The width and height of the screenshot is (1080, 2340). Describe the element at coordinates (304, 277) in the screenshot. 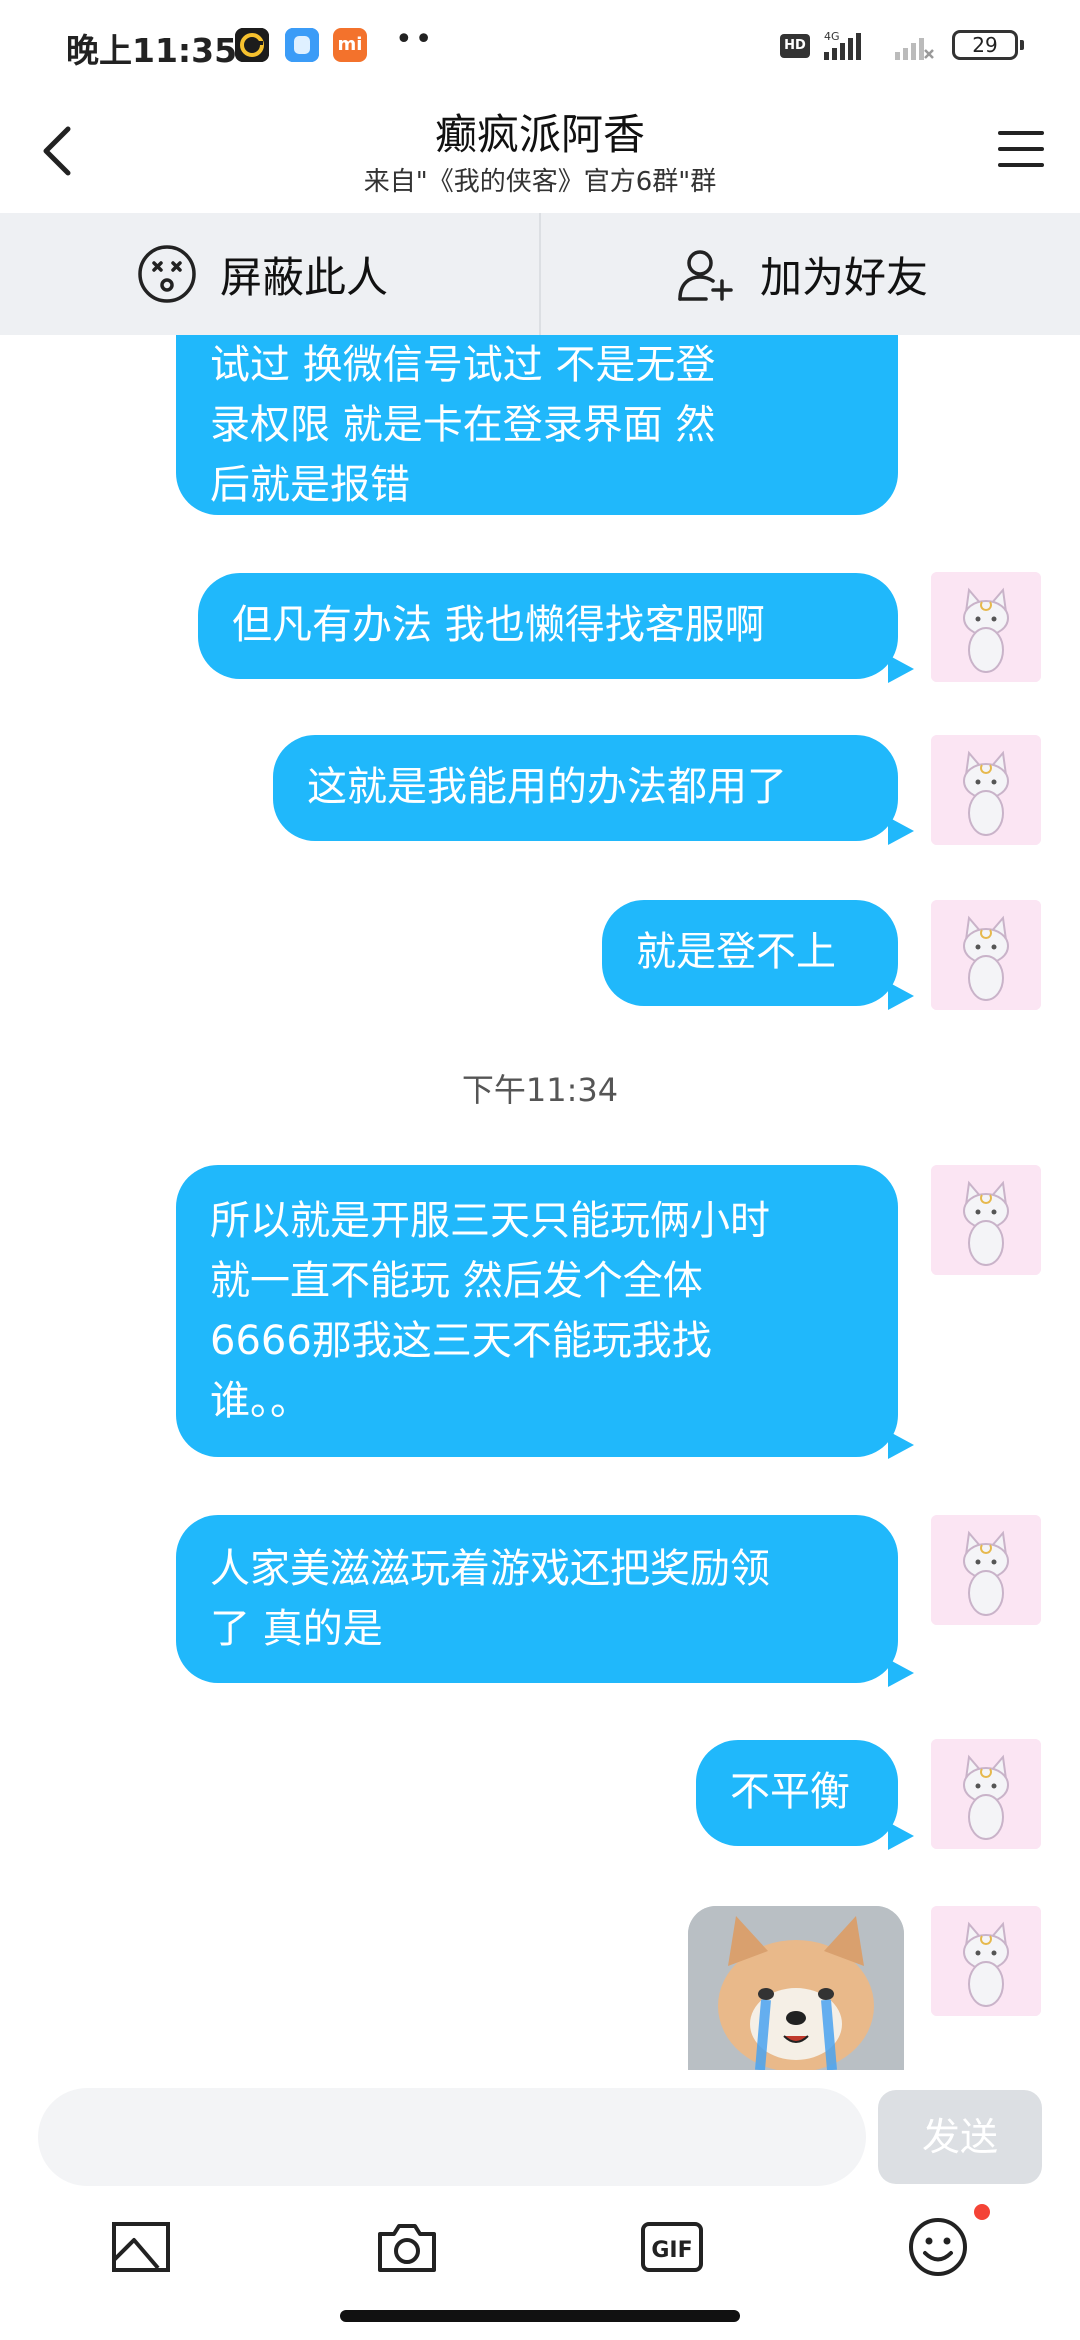

I see `block-user-label: 屏蔽此人` at that location.